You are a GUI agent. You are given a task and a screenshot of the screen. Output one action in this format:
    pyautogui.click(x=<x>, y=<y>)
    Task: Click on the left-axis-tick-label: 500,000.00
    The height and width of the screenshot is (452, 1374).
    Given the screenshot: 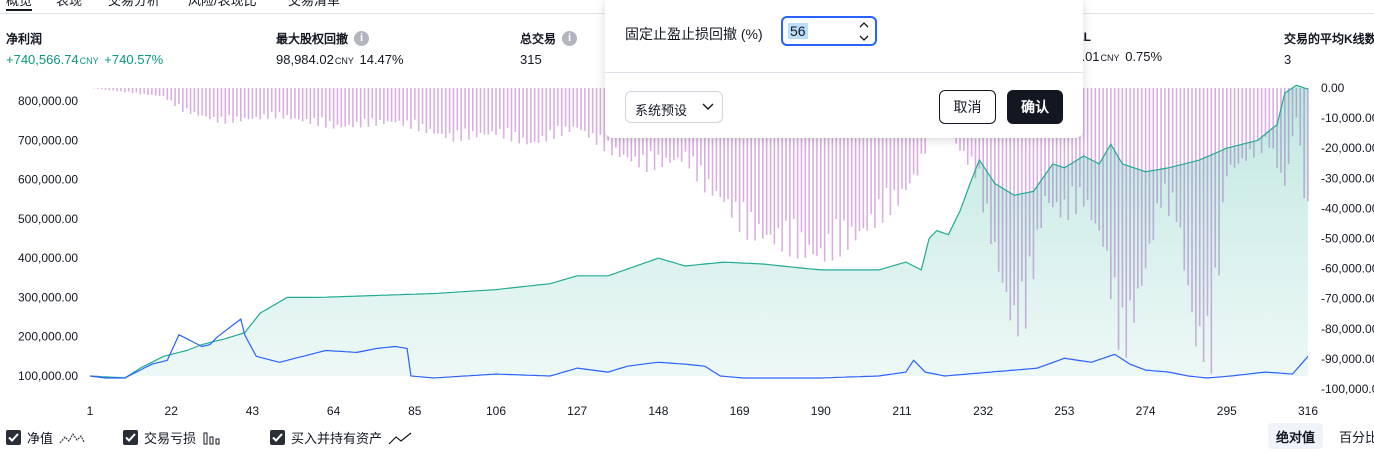 What is the action you would take?
    pyautogui.click(x=48, y=219)
    